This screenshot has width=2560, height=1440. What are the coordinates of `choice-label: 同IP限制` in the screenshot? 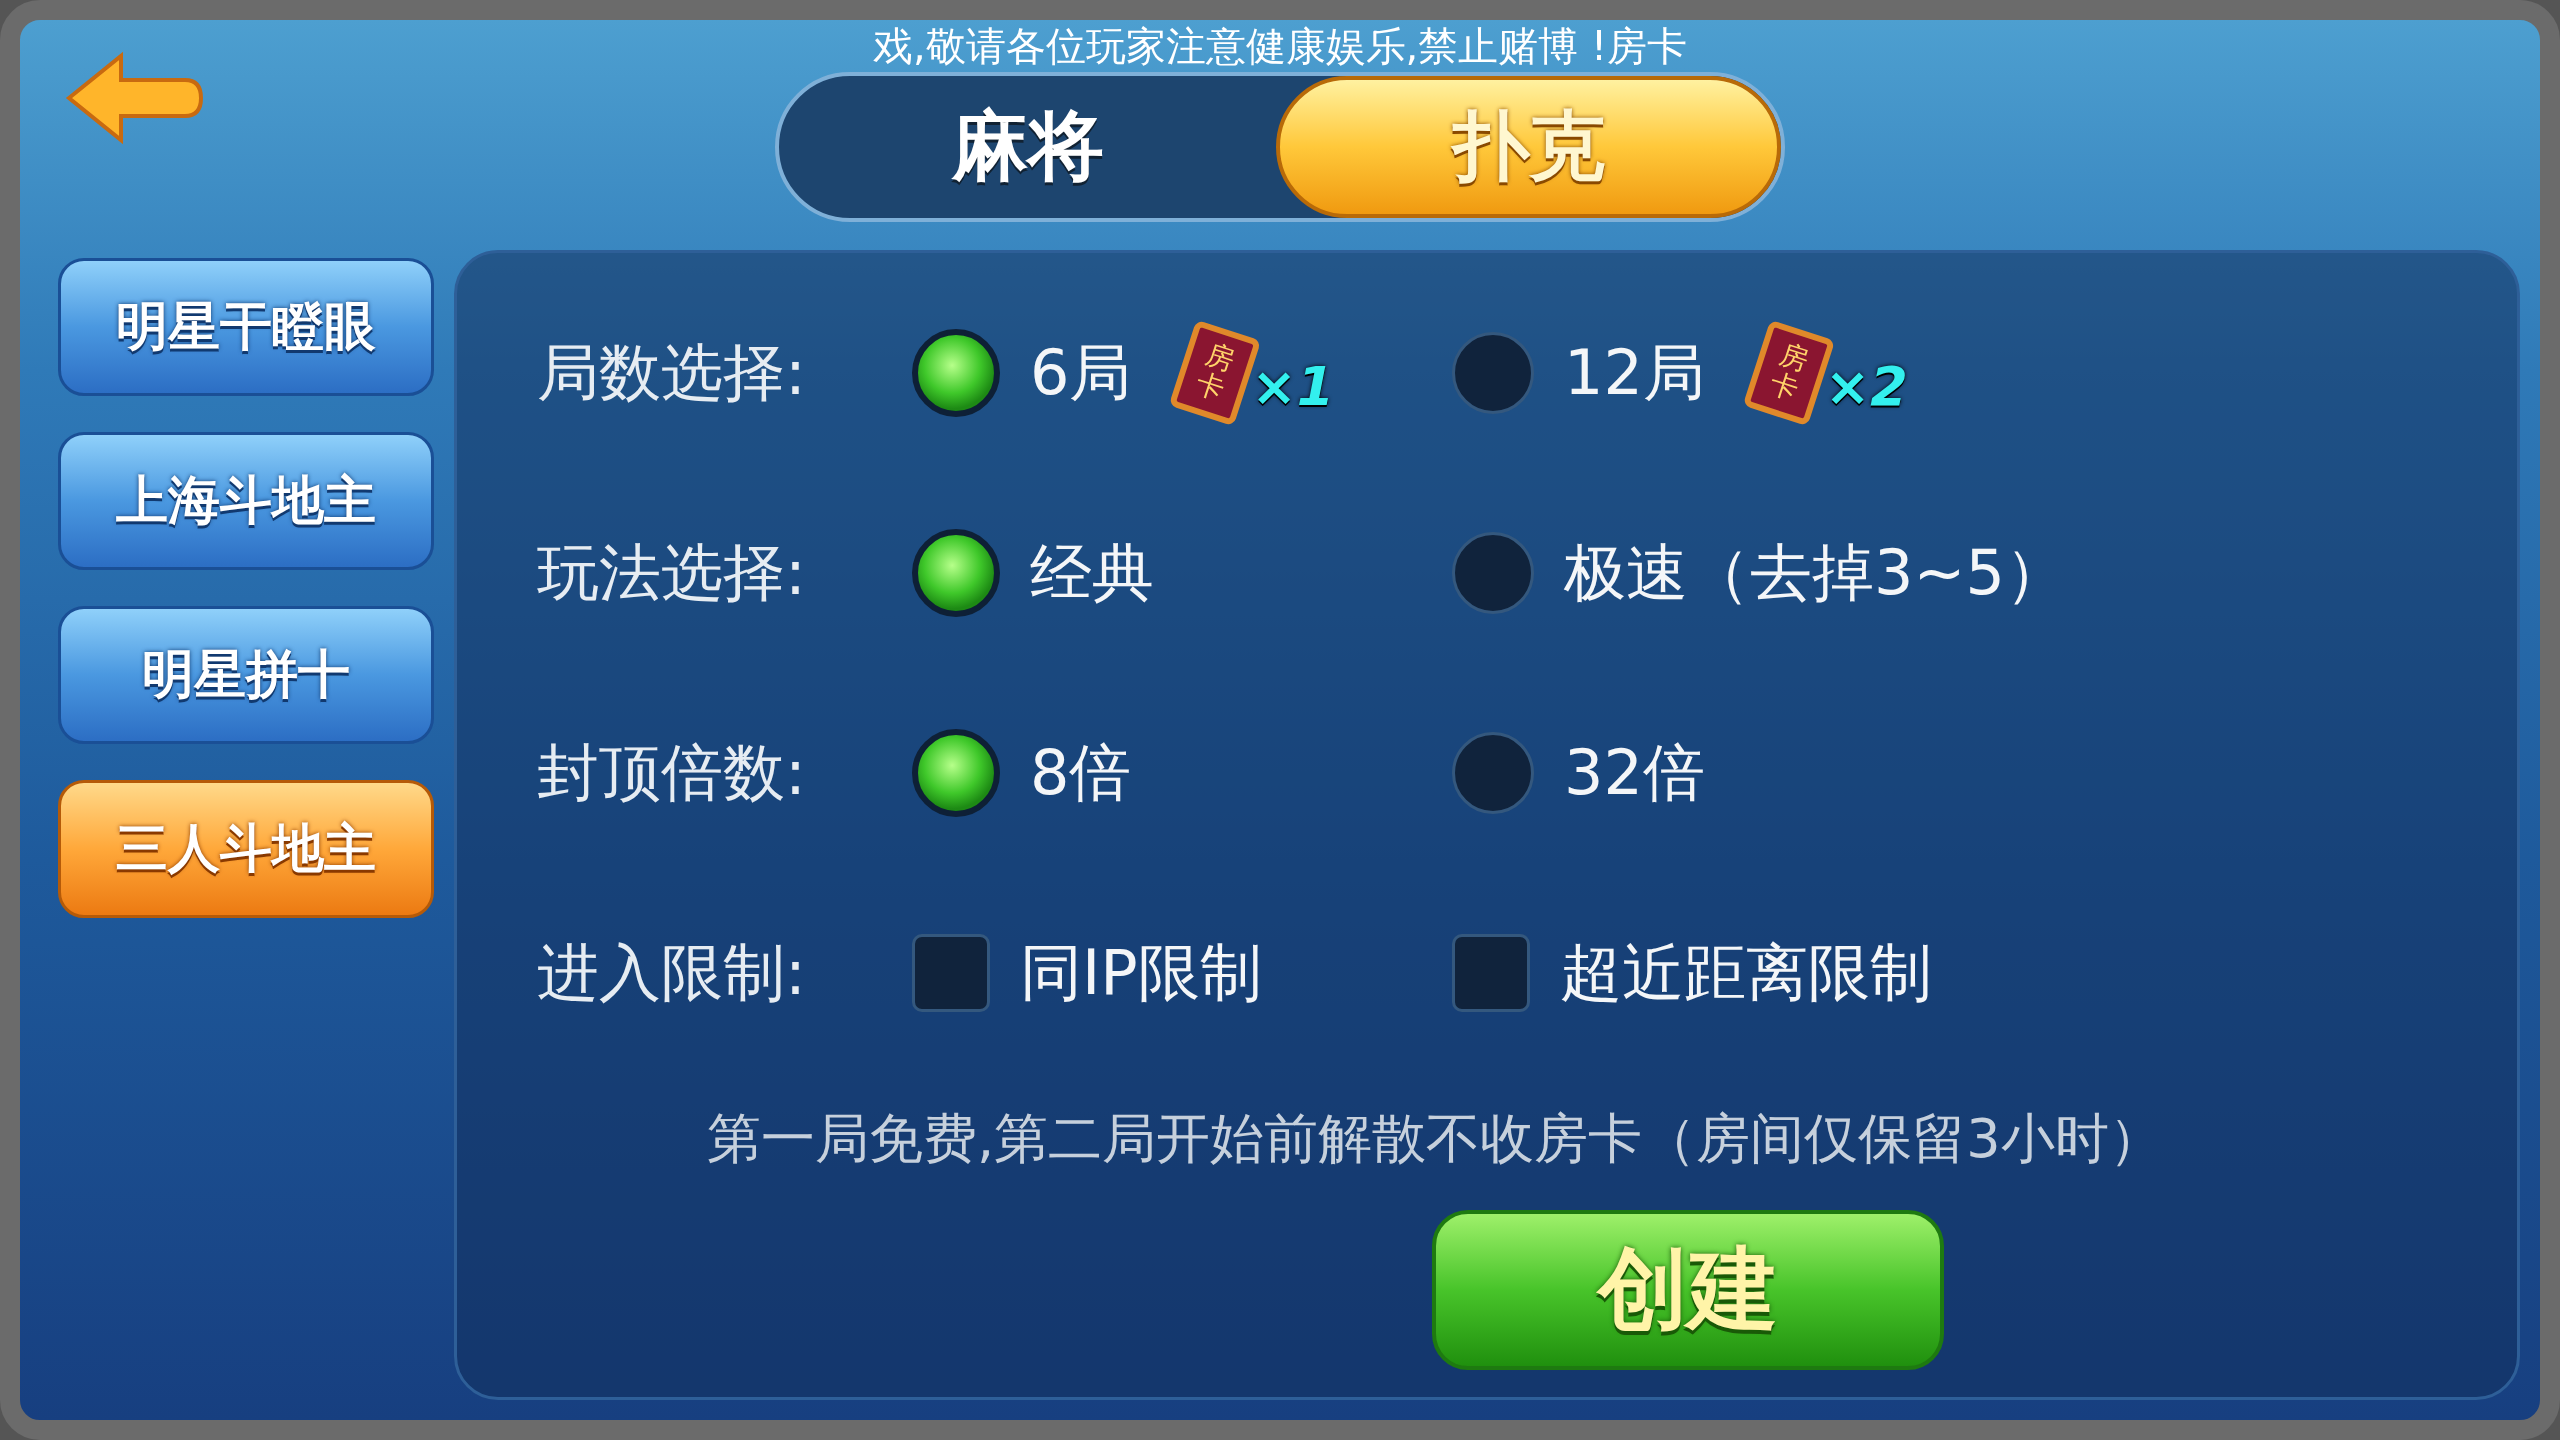 It's located at (1141, 973).